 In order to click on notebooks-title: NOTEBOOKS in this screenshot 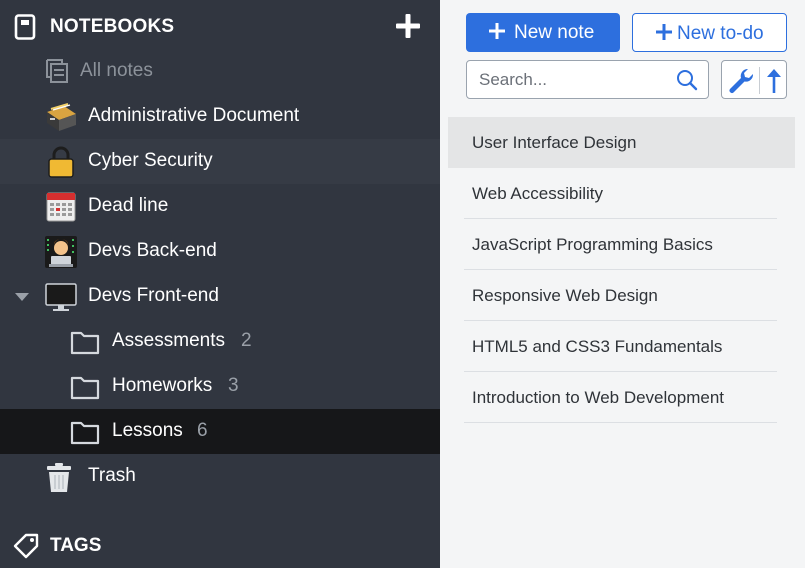, I will do `click(112, 26)`.